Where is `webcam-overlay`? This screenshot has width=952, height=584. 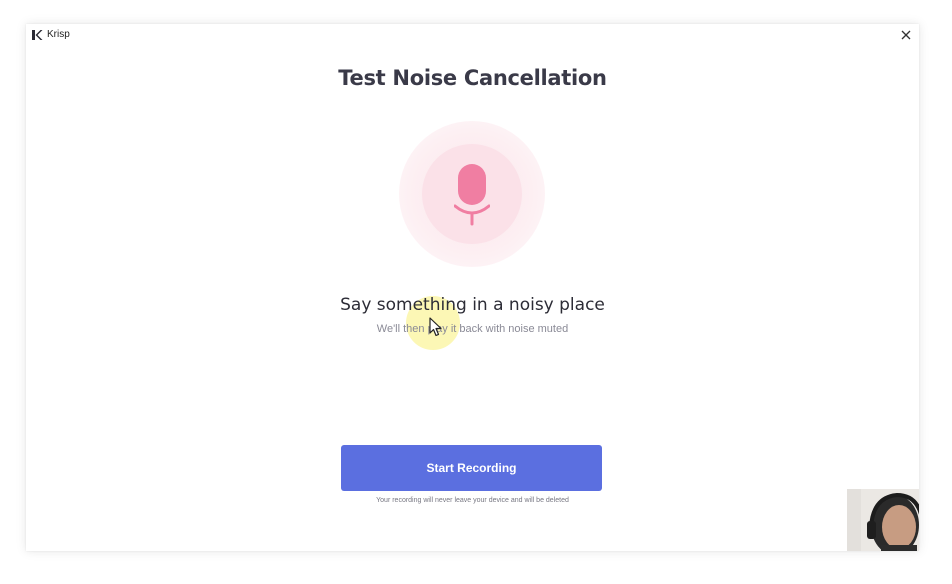
webcam-overlay is located at coordinates (883, 520).